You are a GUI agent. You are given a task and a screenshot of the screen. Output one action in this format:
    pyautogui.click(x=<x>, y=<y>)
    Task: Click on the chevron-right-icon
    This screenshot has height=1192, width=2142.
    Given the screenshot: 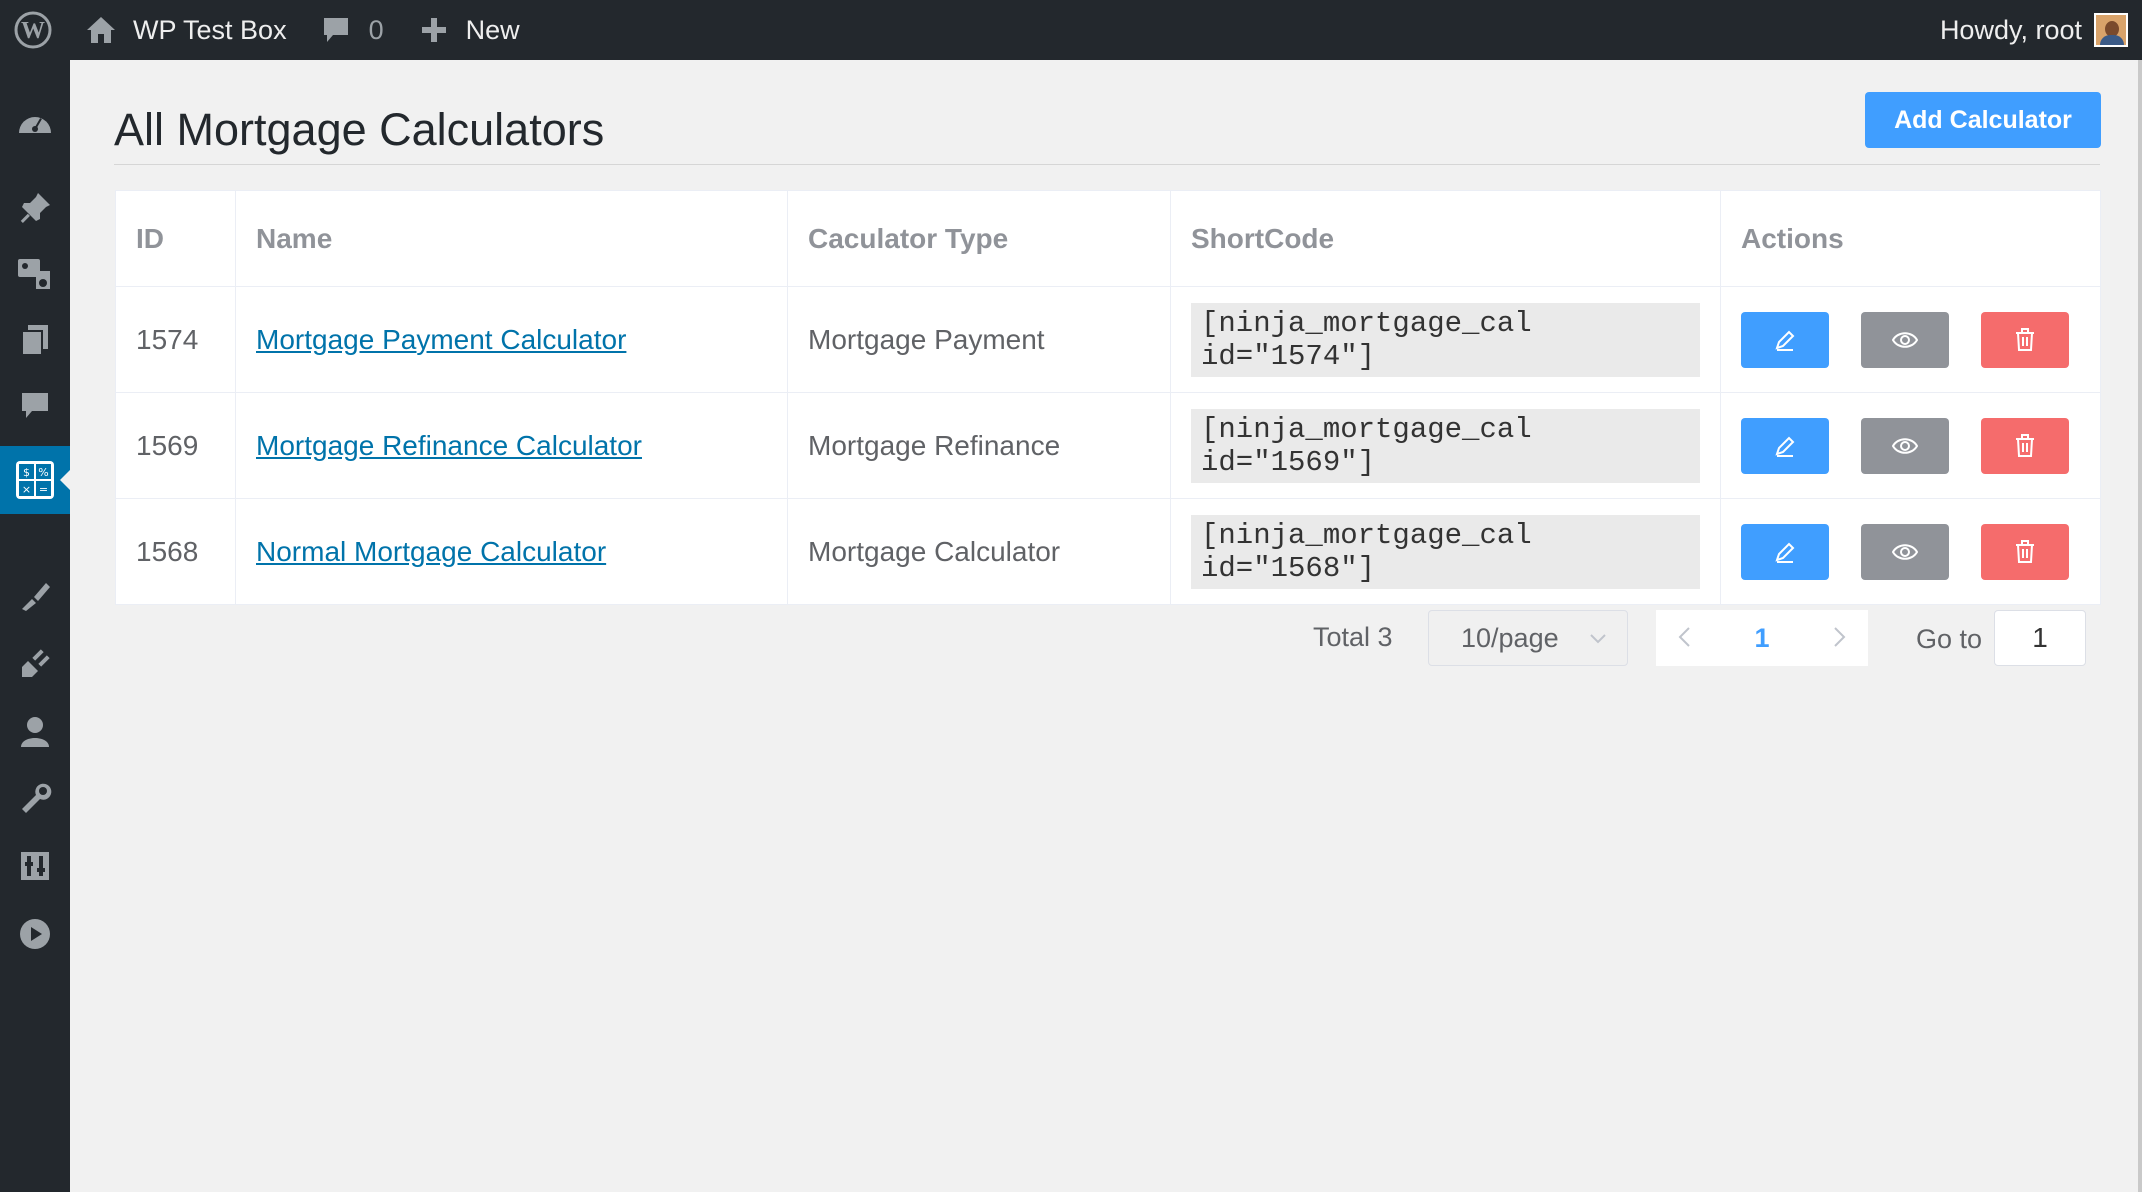 What is the action you would take?
    pyautogui.click(x=1839, y=637)
    